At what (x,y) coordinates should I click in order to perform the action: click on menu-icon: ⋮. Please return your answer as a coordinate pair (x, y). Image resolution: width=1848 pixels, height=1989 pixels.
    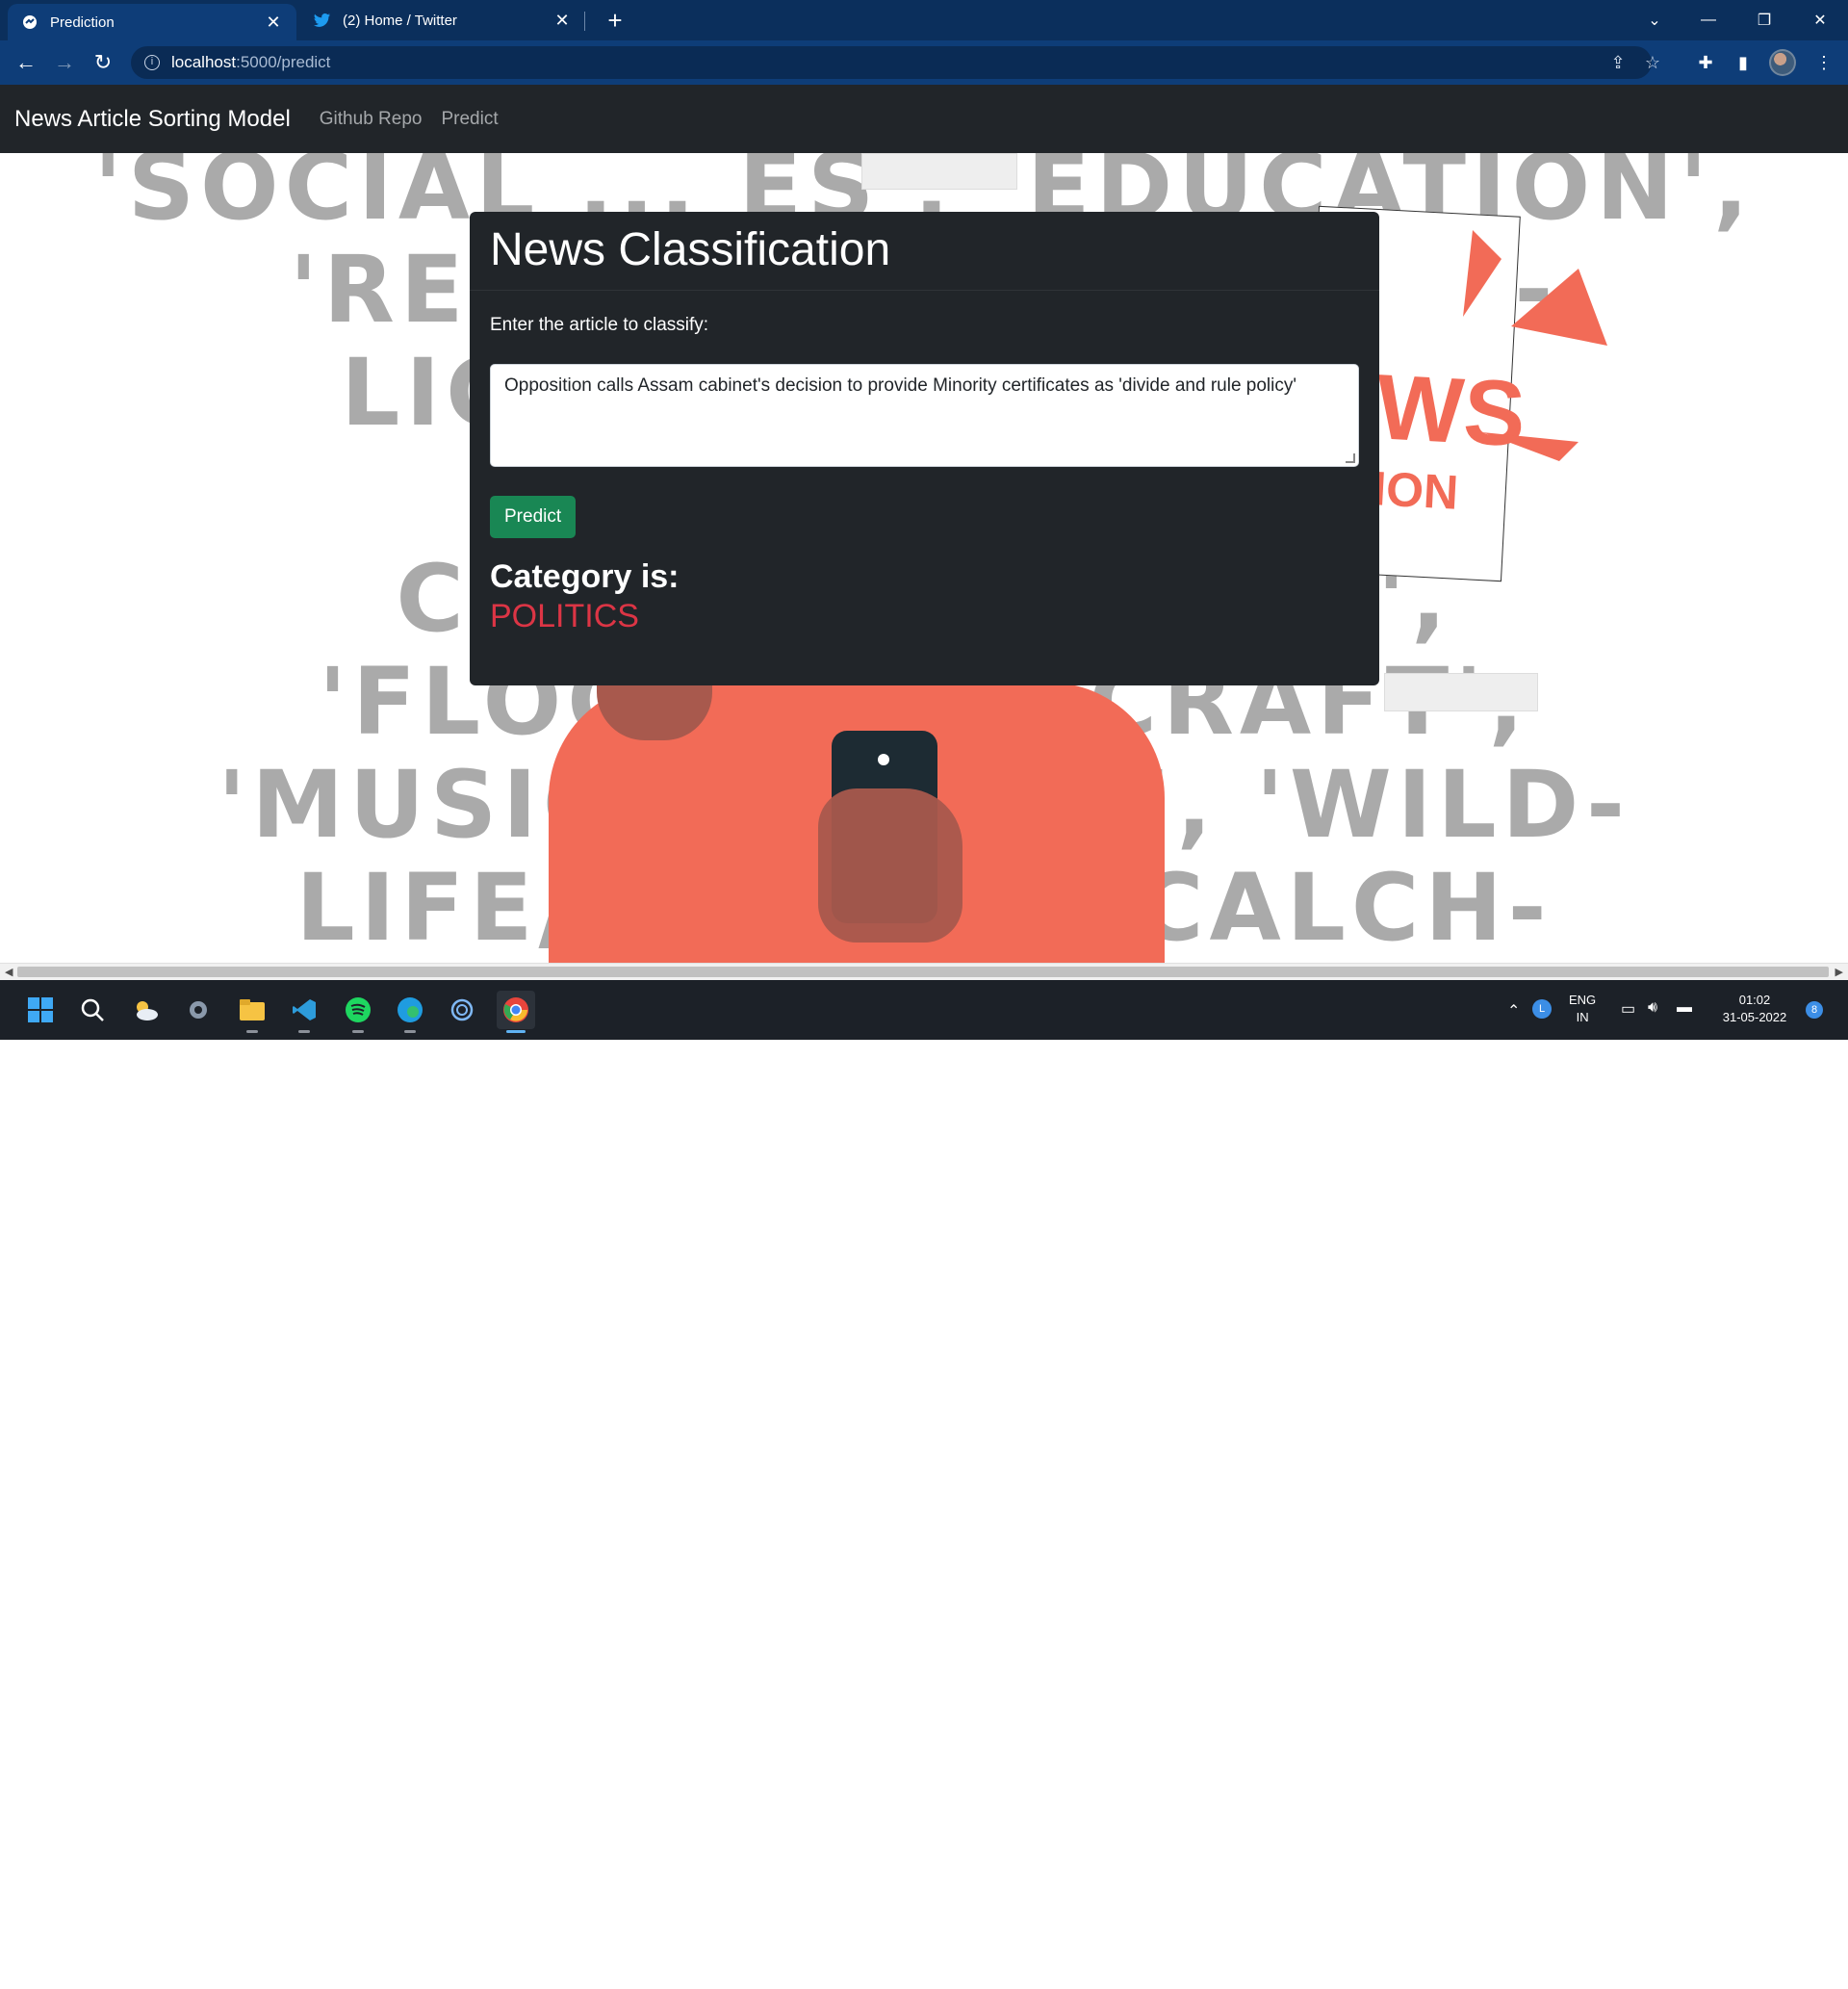
    Looking at the image, I should click on (1824, 62).